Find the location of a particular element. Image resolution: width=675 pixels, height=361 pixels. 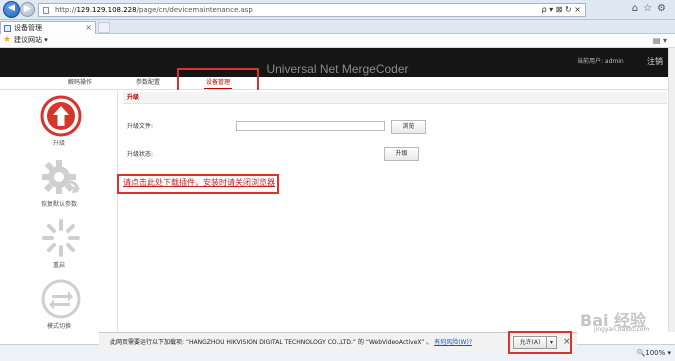

watermark-logo: Bai 经验 jingyan.baidu.com is located at coordinates (615, 320).